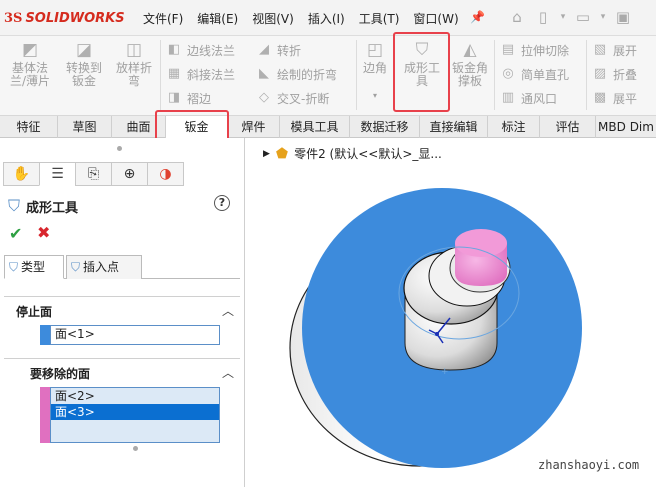  What do you see at coordinates (477, 17) in the screenshot?
I see `pin-icon: 📌` at bounding box center [477, 17].